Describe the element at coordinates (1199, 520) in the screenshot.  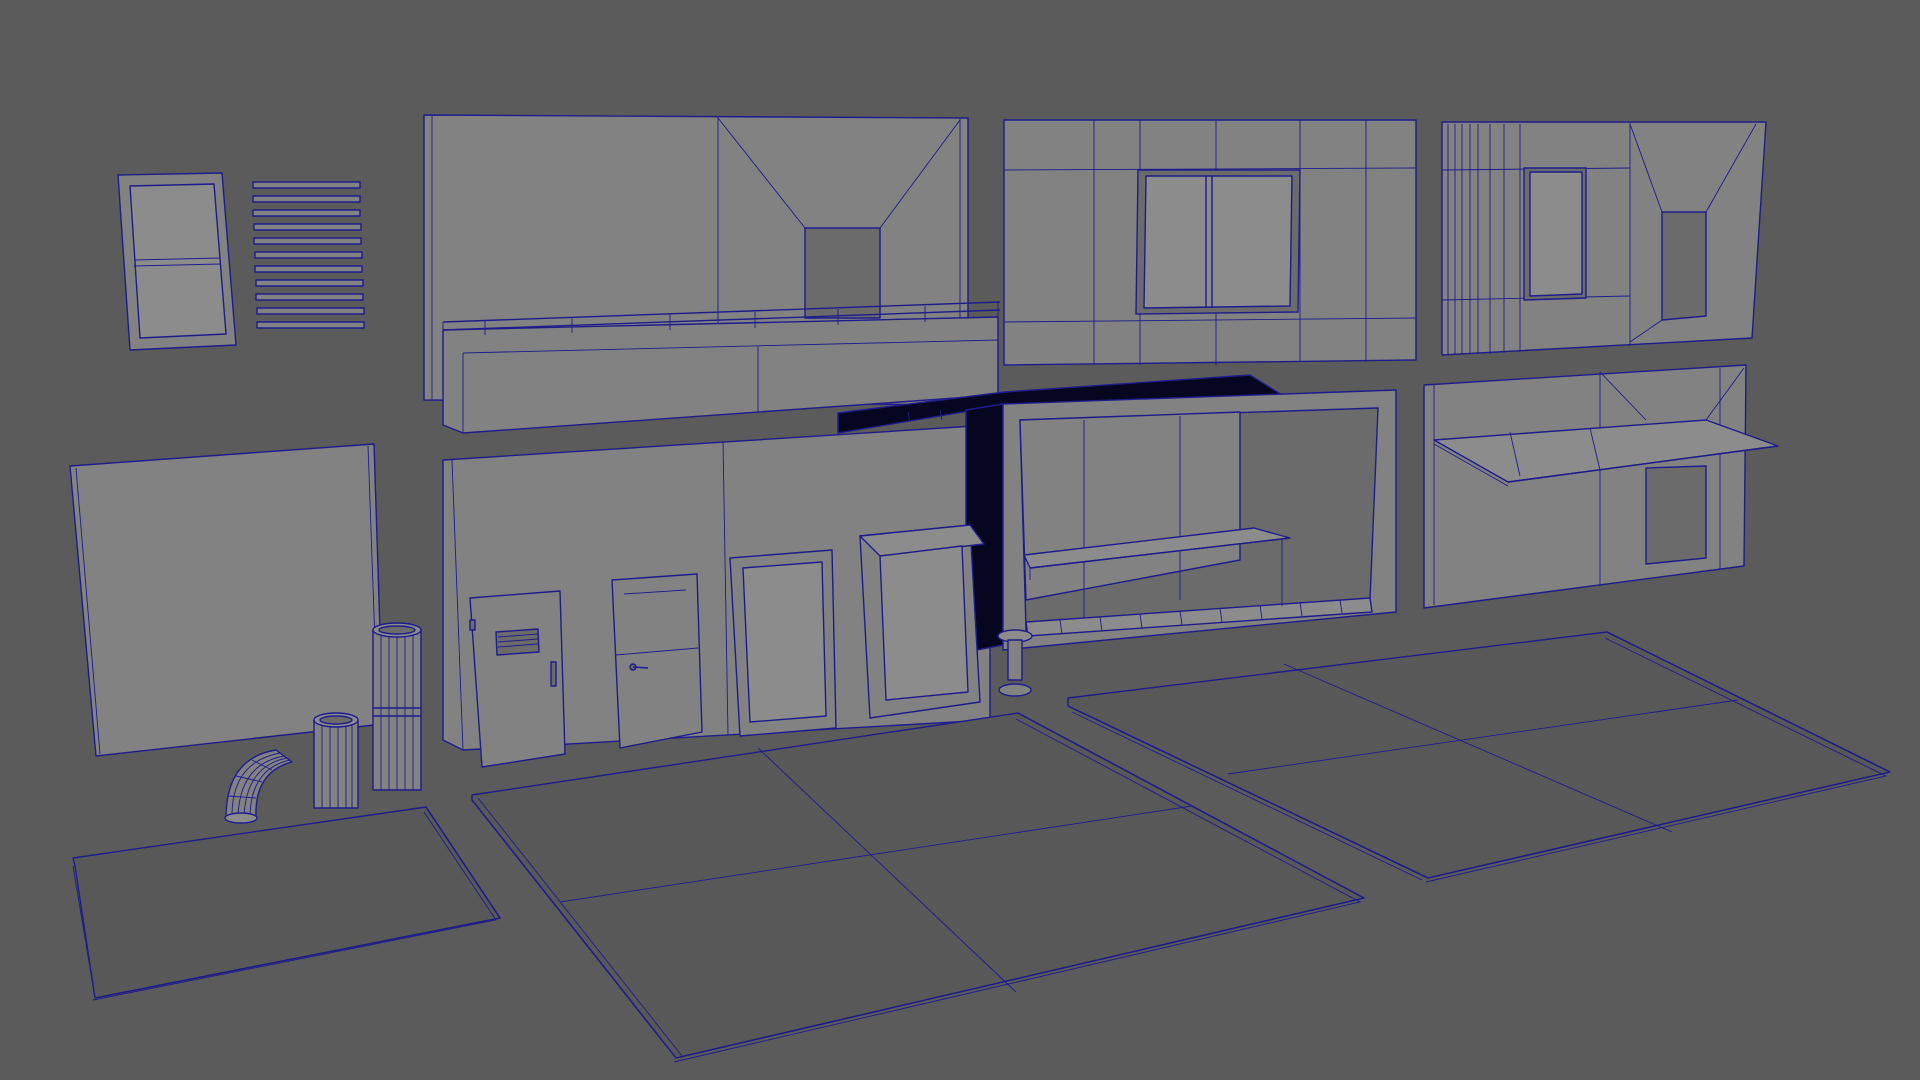
I see `bus-stop-shelter` at that location.